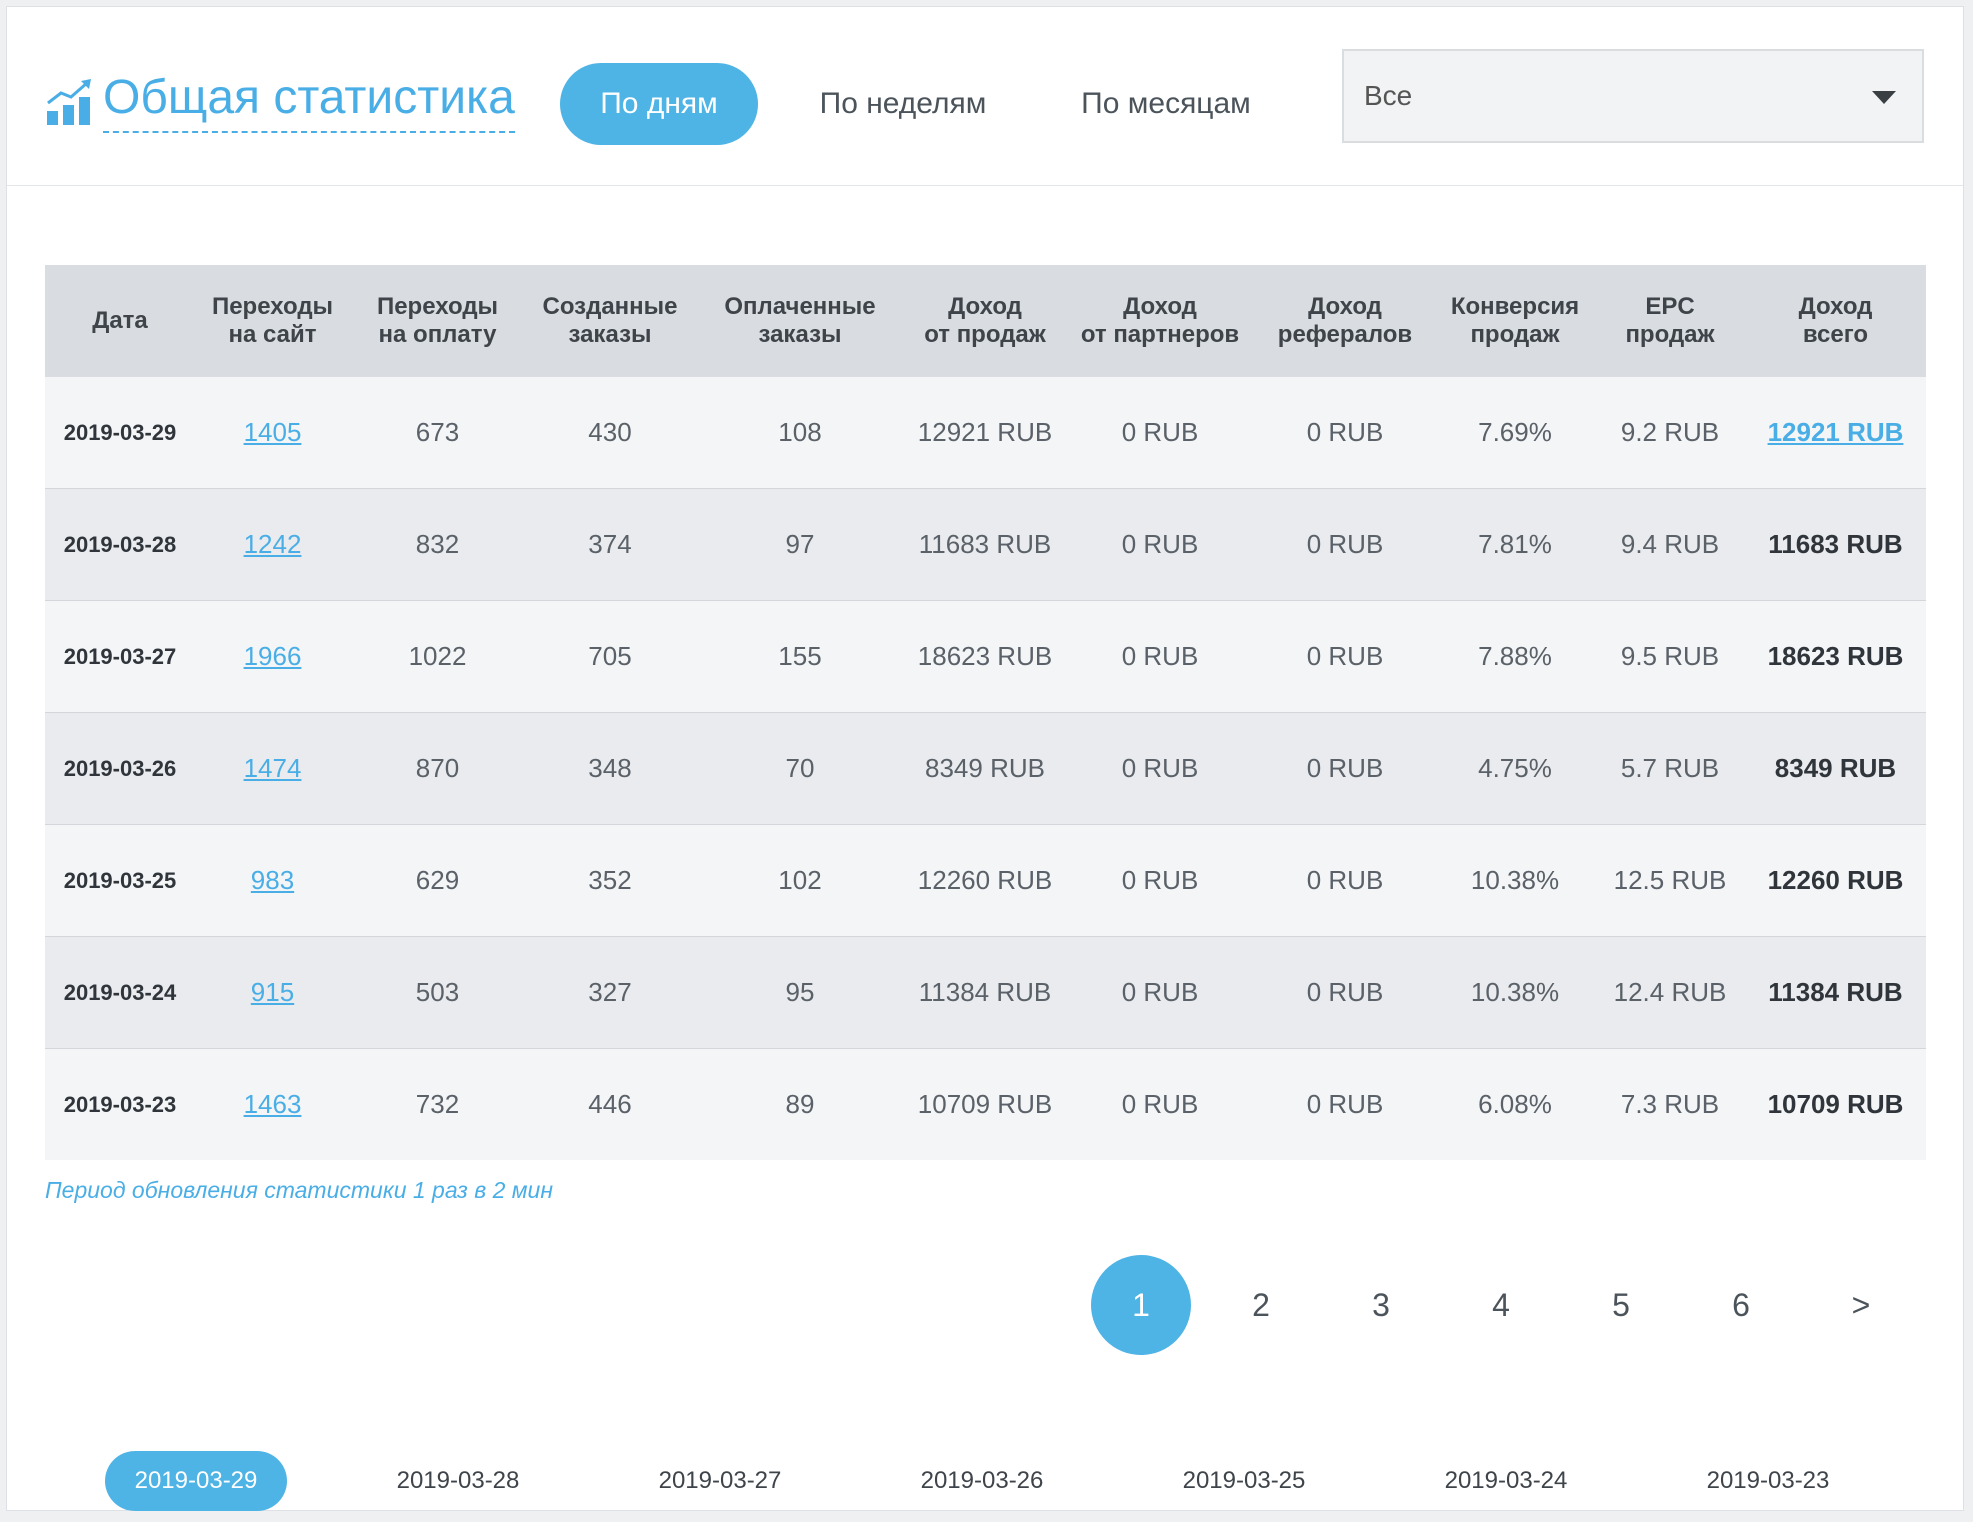  Describe the element at coordinates (1835, 880) in the screenshot. I see `cell-total-income: 12260 RUB` at that location.